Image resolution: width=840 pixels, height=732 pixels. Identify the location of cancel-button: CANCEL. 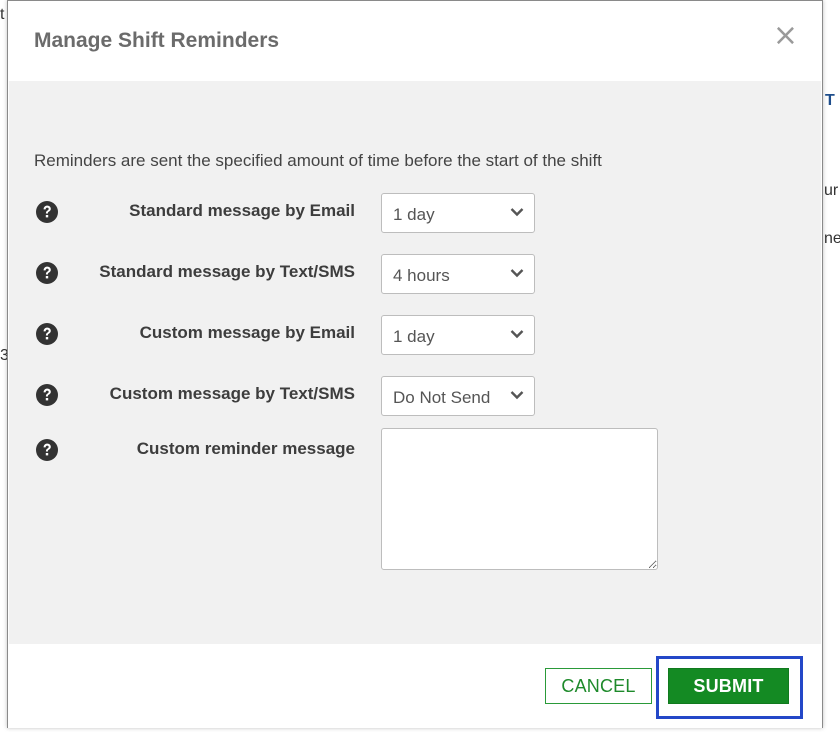
(598, 686).